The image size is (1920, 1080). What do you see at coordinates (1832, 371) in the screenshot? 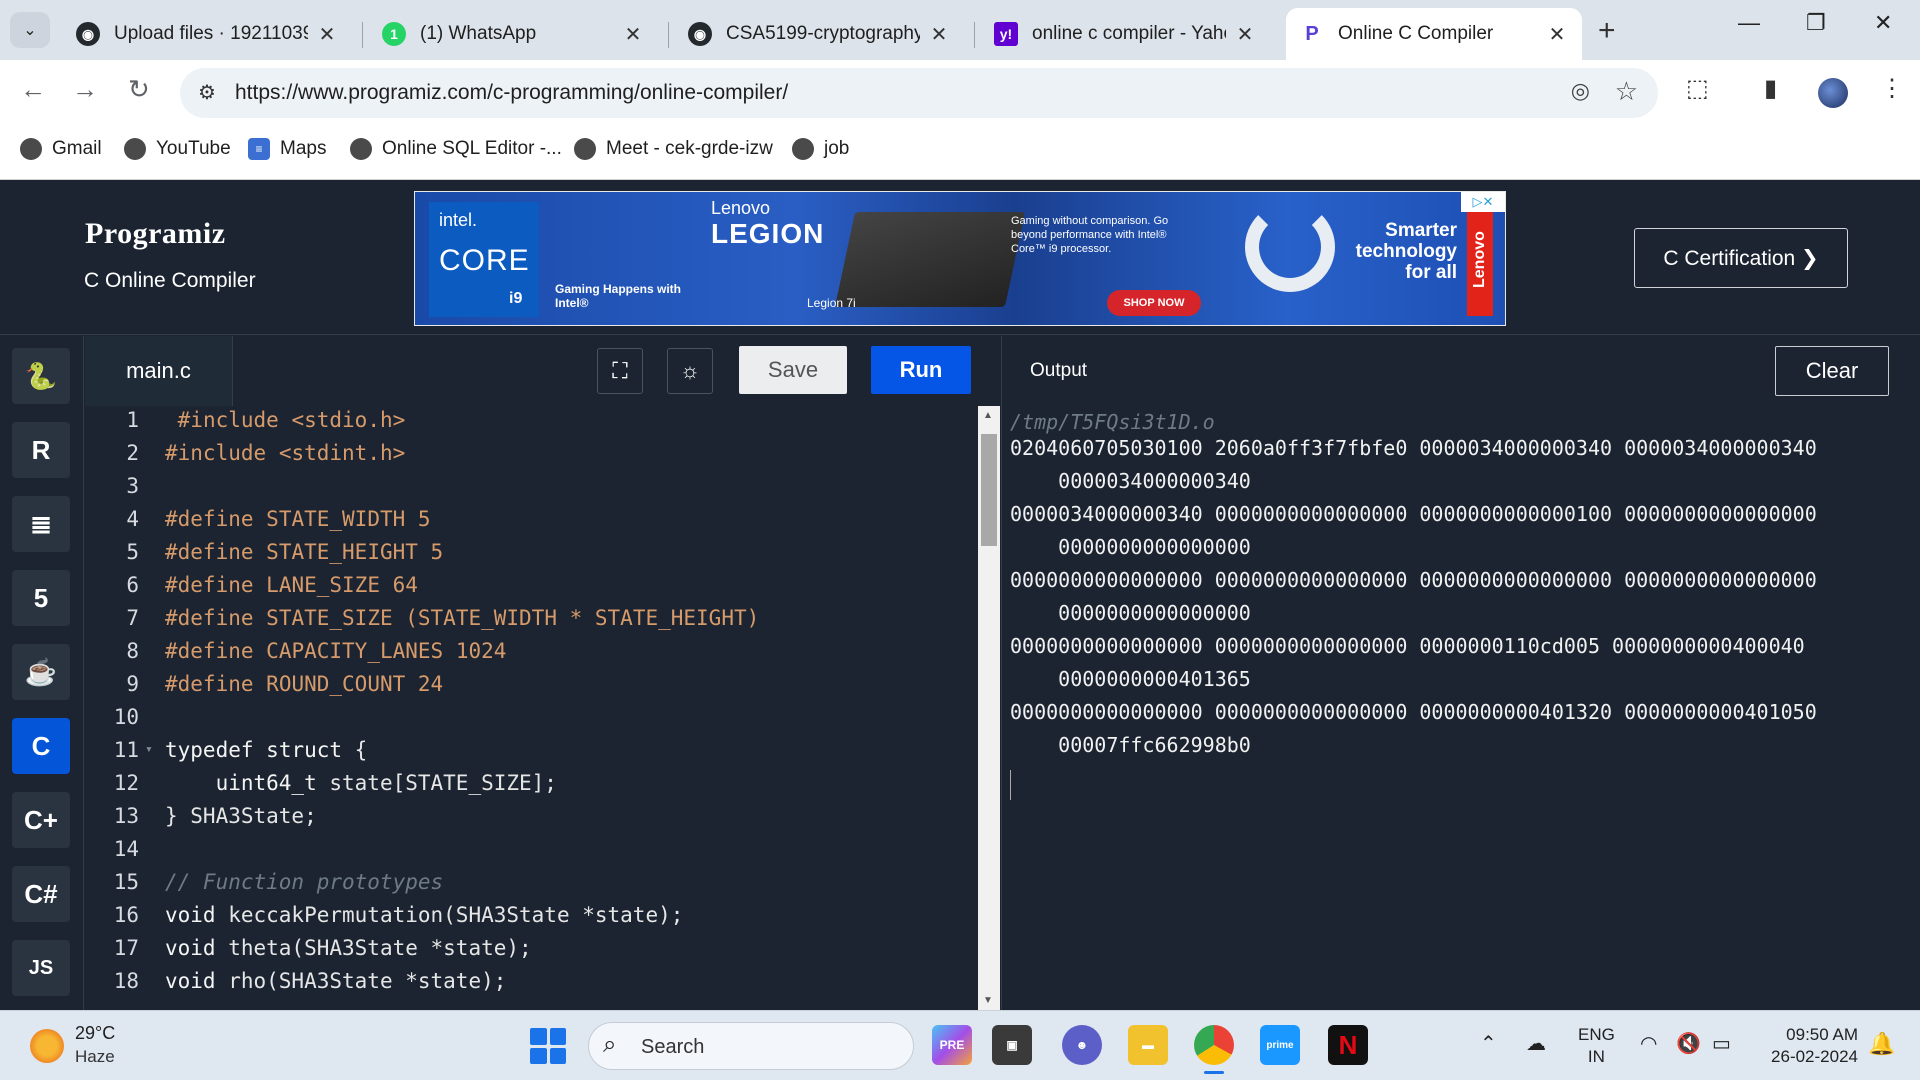
I see `clear-button: Clear` at bounding box center [1832, 371].